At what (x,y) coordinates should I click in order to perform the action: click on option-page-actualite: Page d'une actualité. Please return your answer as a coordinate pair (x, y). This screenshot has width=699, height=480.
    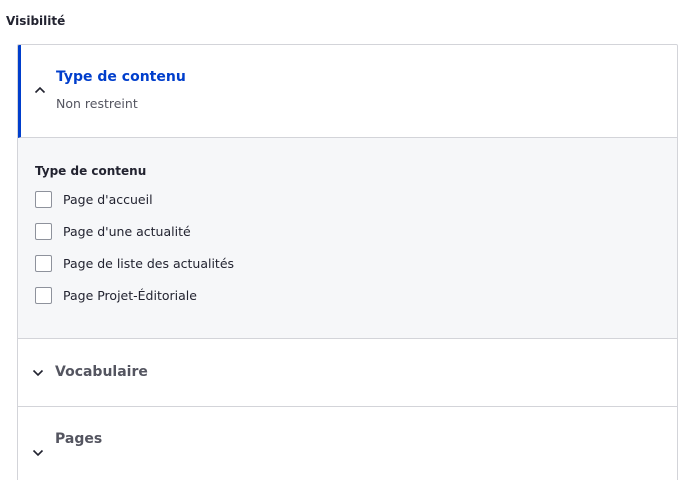
    Looking at the image, I should click on (113, 231).